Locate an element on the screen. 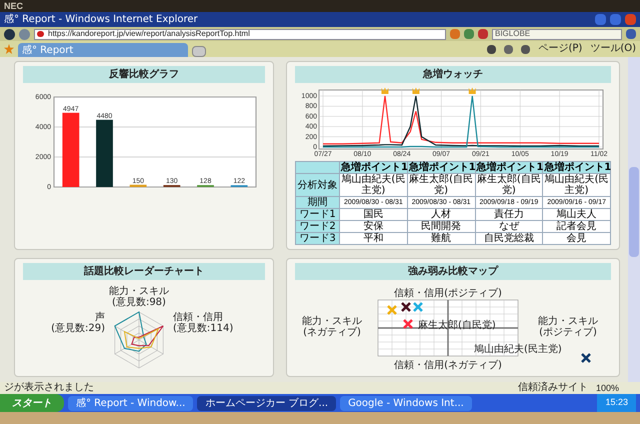  table-cell: 鳩山夫人 is located at coordinates (576, 214).